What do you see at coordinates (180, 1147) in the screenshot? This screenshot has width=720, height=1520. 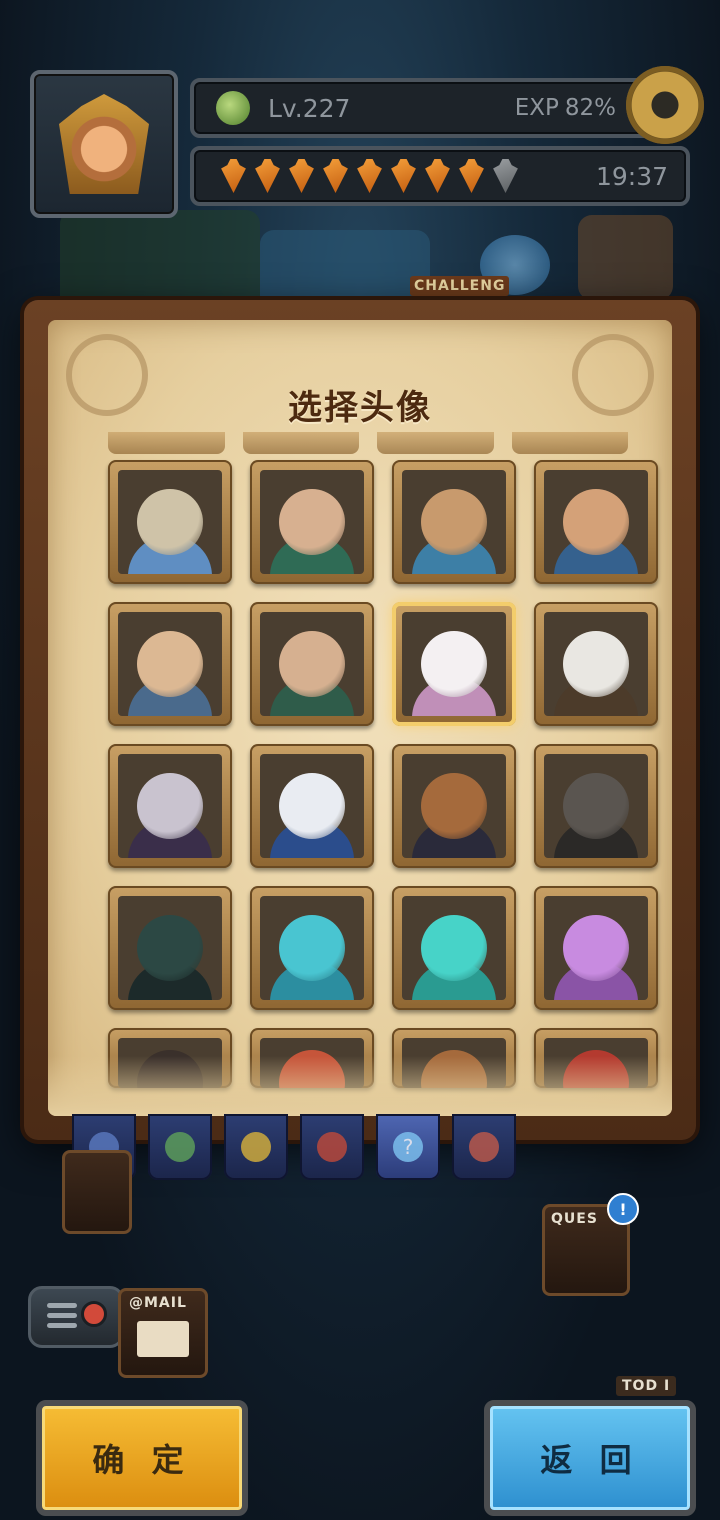 I see `tab-green-hero` at bounding box center [180, 1147].